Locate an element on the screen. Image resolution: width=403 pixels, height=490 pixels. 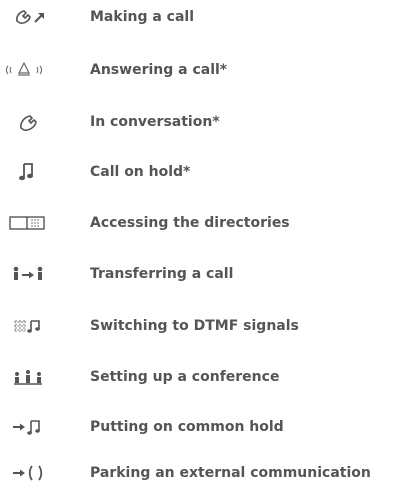
conference-icon is located at coordinates (28, 377).